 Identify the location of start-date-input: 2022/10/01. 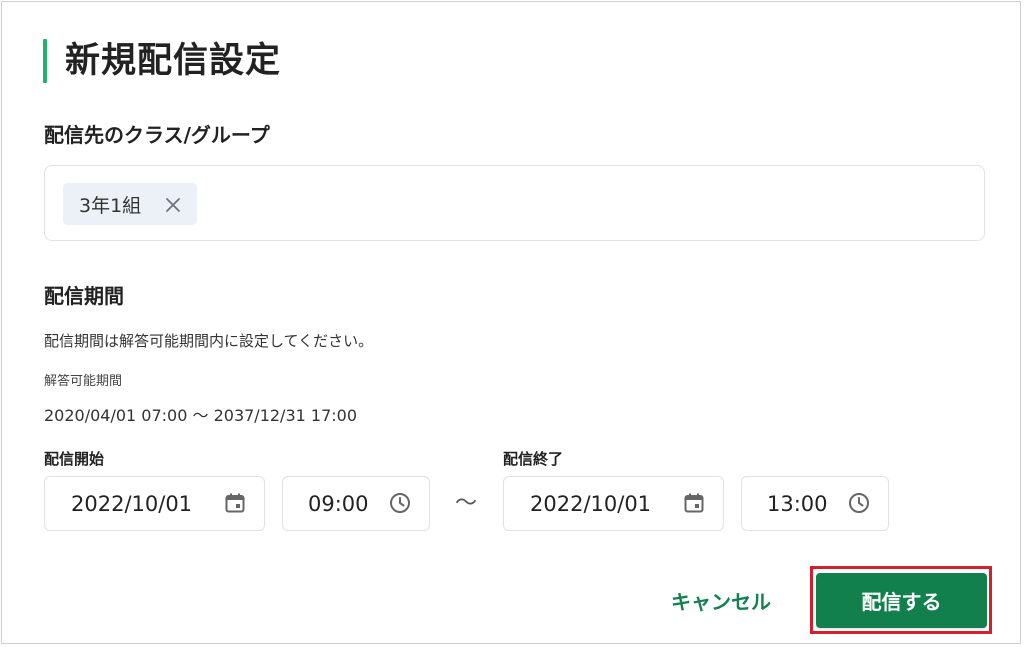
(154, 503).